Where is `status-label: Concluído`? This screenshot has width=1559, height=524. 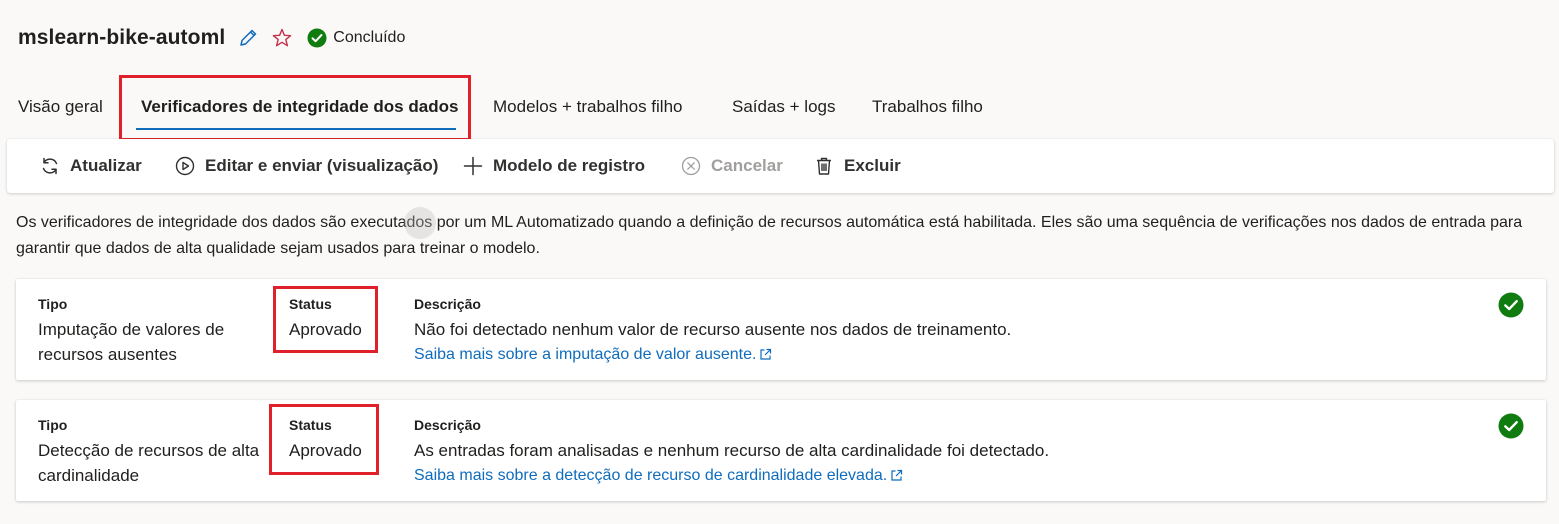 status-label: Concluído is located at coordinates (369, 37).